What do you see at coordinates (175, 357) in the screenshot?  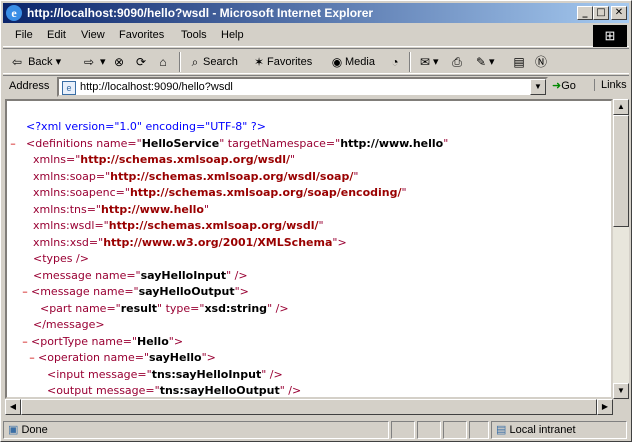 I see `xml-attr-value: sayHello` at bounding box center [175, 357].